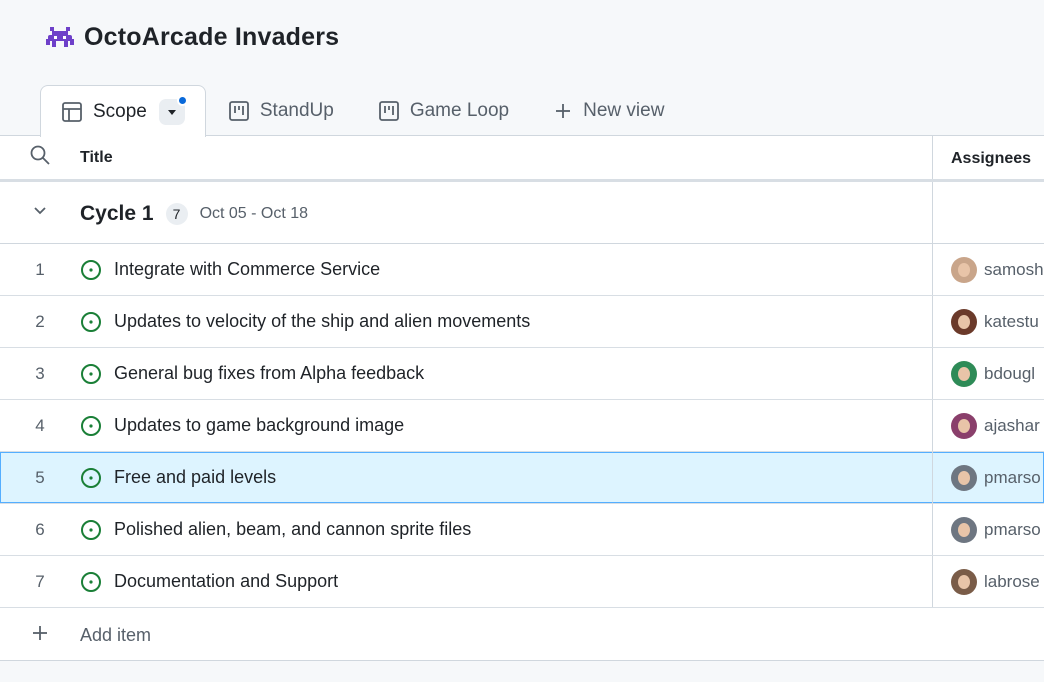  I want to click on row-number: 1, so click(40, 269).